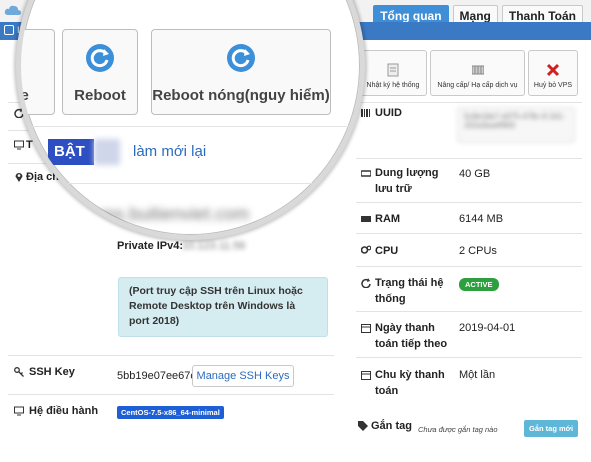 This screenshot has height=462, width=591. I want to click on cpu-label: CPU, so click(387, 251).